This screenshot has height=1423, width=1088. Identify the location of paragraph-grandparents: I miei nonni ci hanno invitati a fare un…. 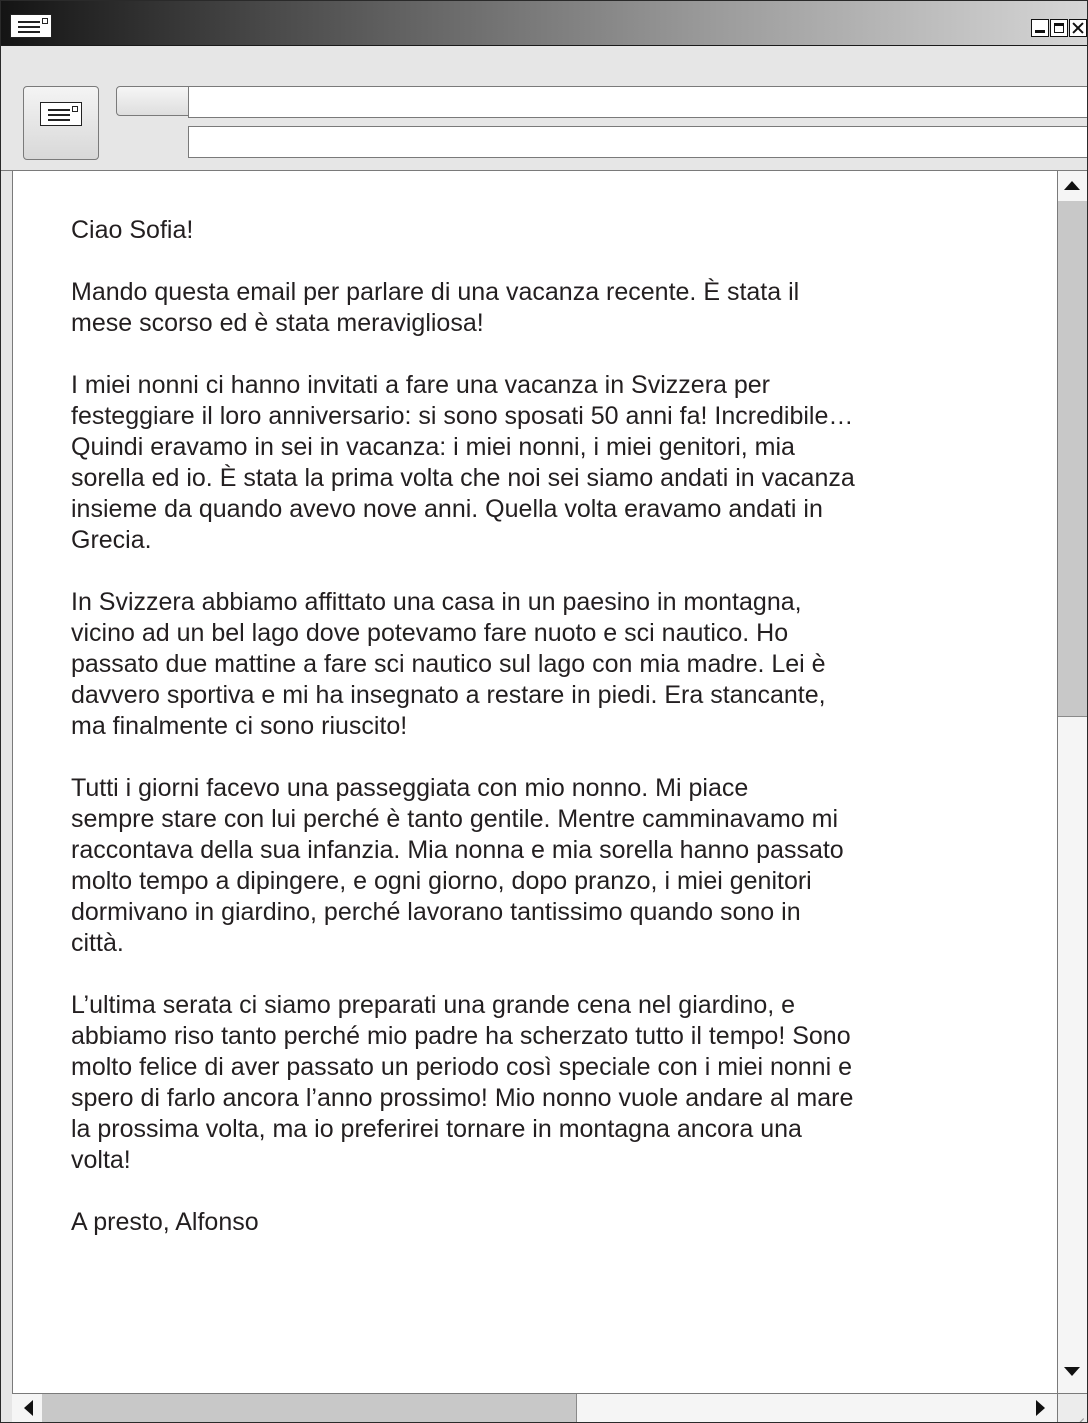
(463, 462).